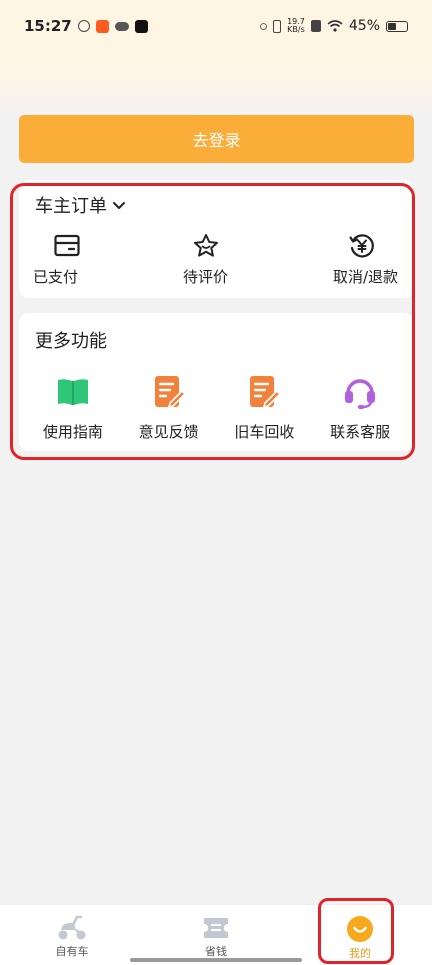  I want to click on tab-save-money: 省钱, so click(216, 935).